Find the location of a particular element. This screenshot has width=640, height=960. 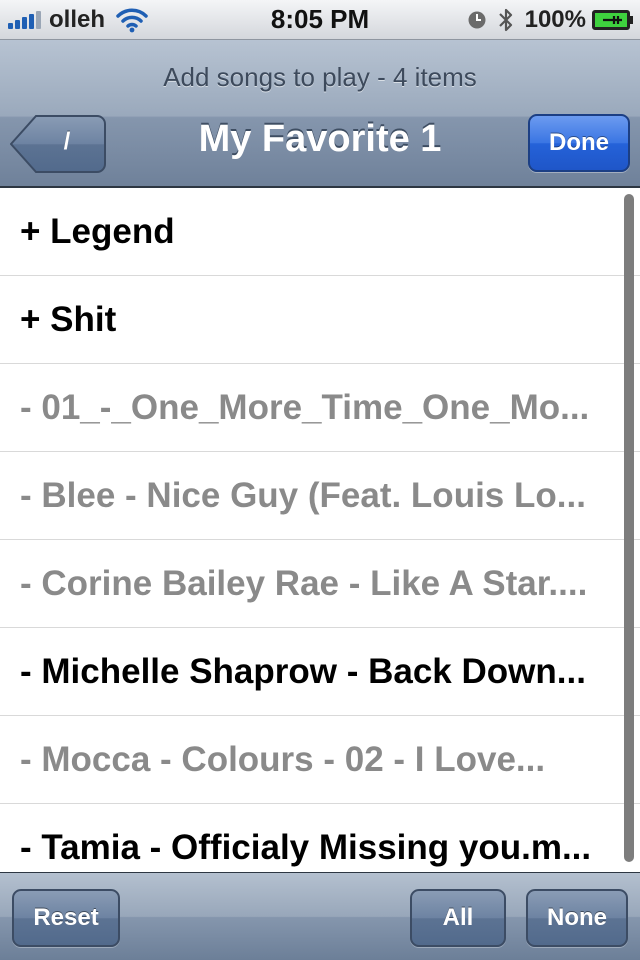

bottom-toolbar: Reset All None is located at coordinates (320, 916).